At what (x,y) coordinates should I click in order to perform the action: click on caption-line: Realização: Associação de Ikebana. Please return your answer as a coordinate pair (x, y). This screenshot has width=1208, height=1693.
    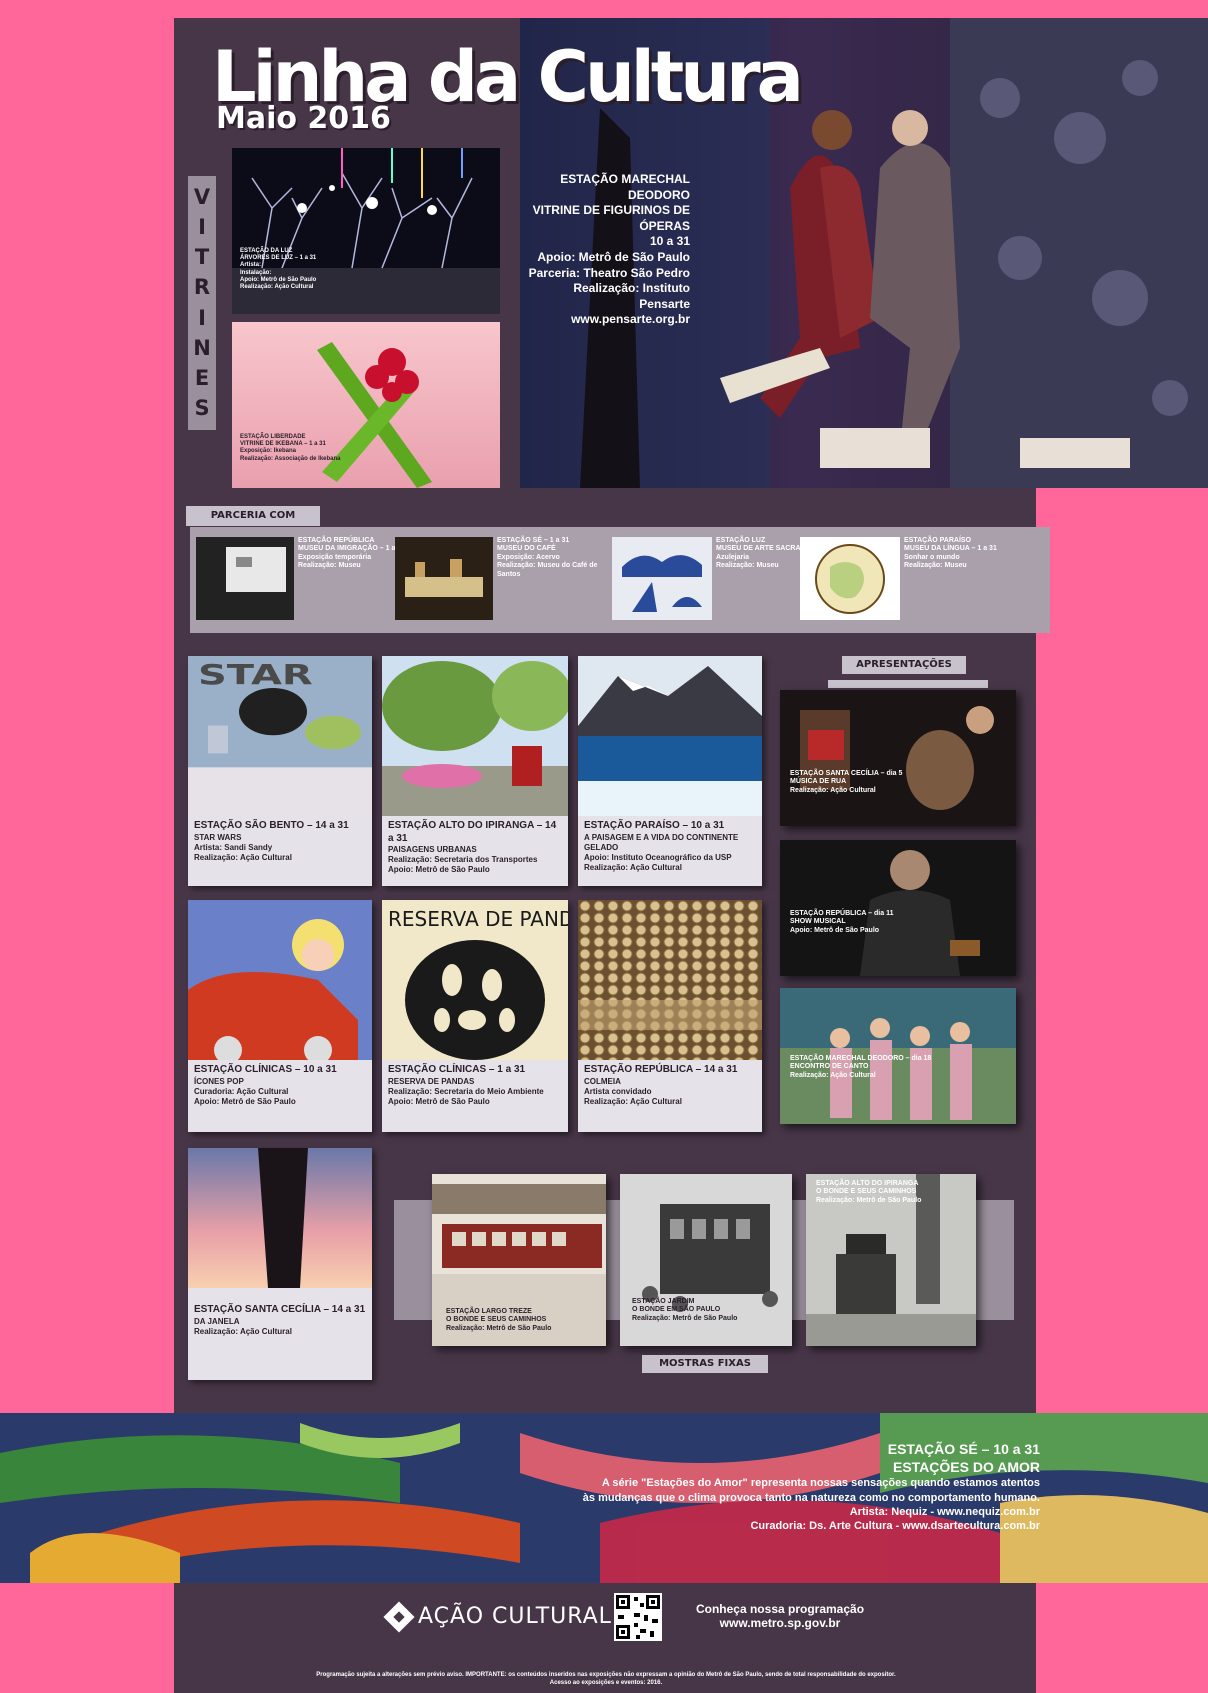
    Looking at the image, I should click on (290, 458).